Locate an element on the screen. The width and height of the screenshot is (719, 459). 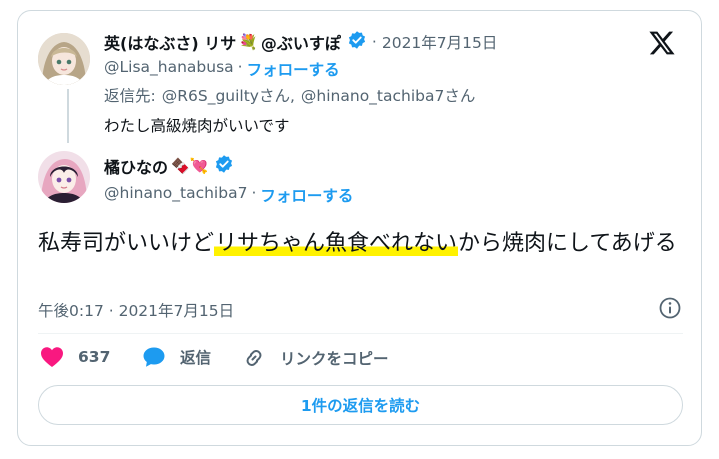
link-icon is located at coordinates (254, 358).